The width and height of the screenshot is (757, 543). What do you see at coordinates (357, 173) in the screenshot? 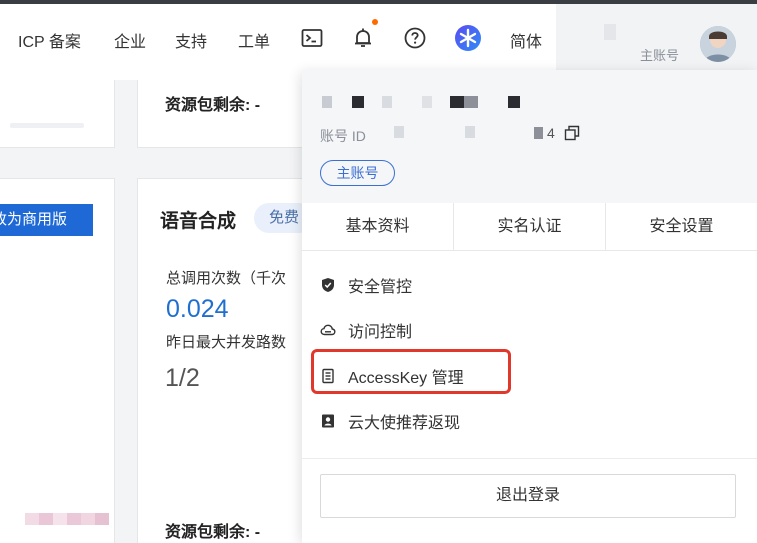
I see `primary-account-tag: 主账号` at bounding box center [357, 173].